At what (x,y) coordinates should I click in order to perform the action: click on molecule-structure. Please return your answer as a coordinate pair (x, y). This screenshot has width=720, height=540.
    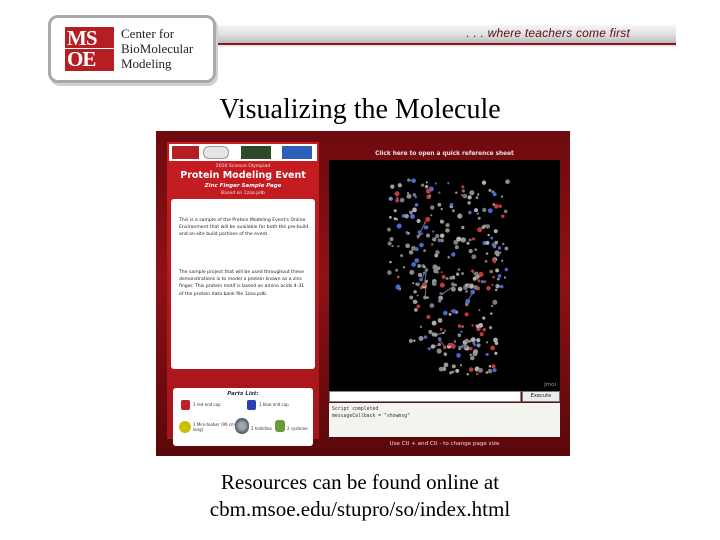
    Looking at the image, I should click on (448, 277).